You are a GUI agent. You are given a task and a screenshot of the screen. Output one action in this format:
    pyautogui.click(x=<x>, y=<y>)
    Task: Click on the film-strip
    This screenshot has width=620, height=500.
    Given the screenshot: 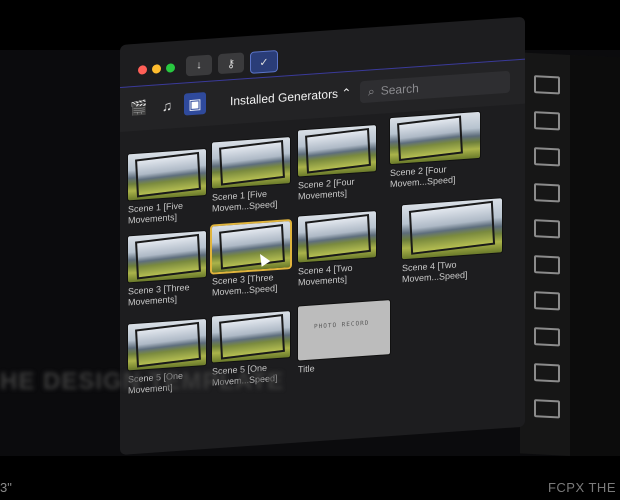 What is the action you would take?
    pyautogui.click(x=570, y=255)
    